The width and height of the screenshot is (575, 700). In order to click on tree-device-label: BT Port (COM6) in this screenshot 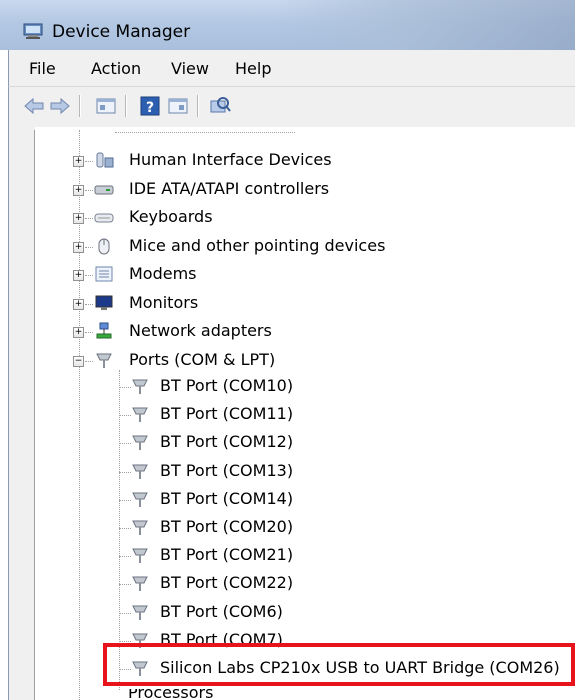, I will do `click(221, 611)`.